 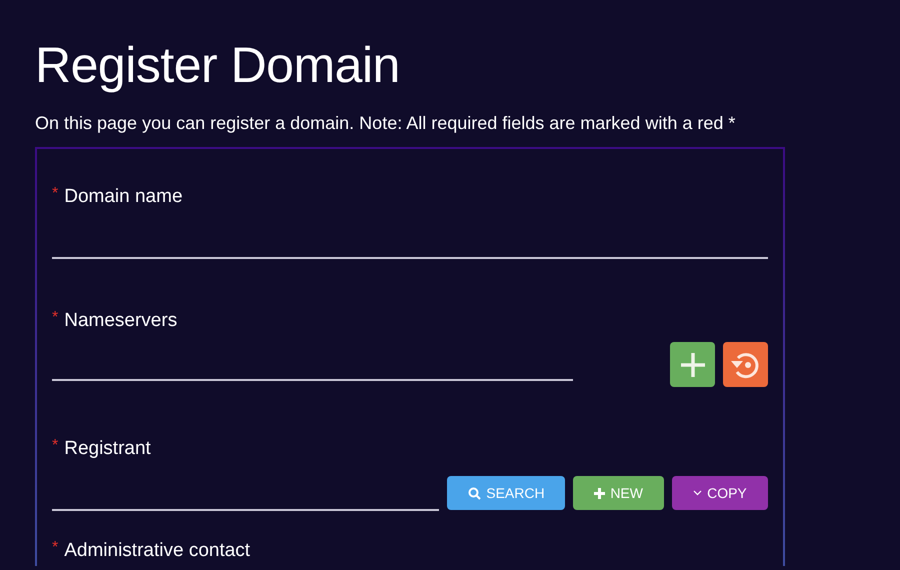 I want to click on search-button: SEARCH, so click(x=506, y=493).